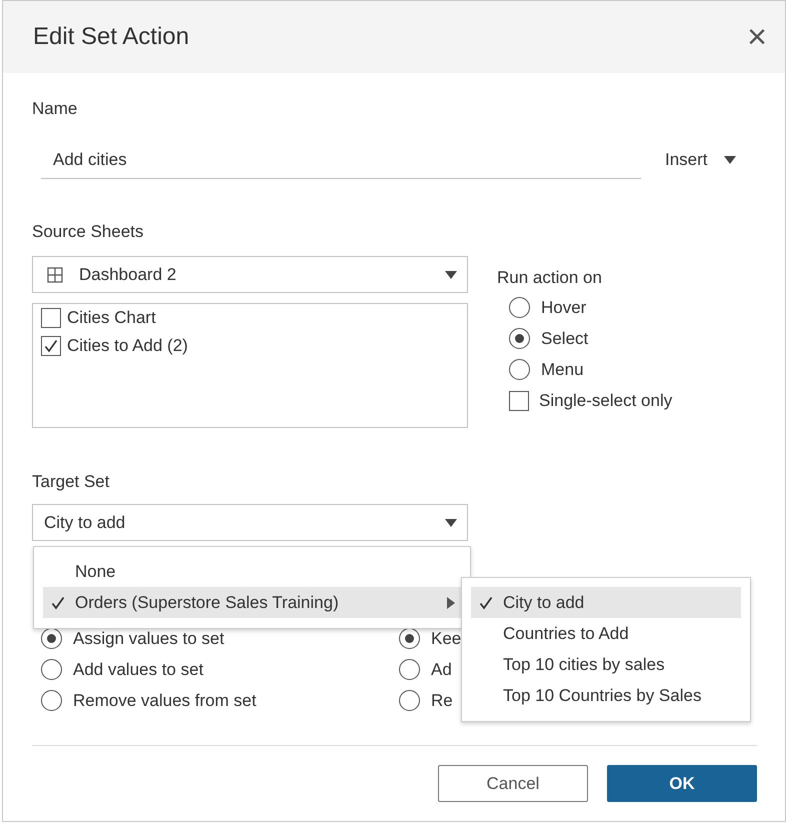  What do you see at coordinates (88, 232) in the screenshot?
I see `section-label: Source Sheets` at bounding box center [88, 232].